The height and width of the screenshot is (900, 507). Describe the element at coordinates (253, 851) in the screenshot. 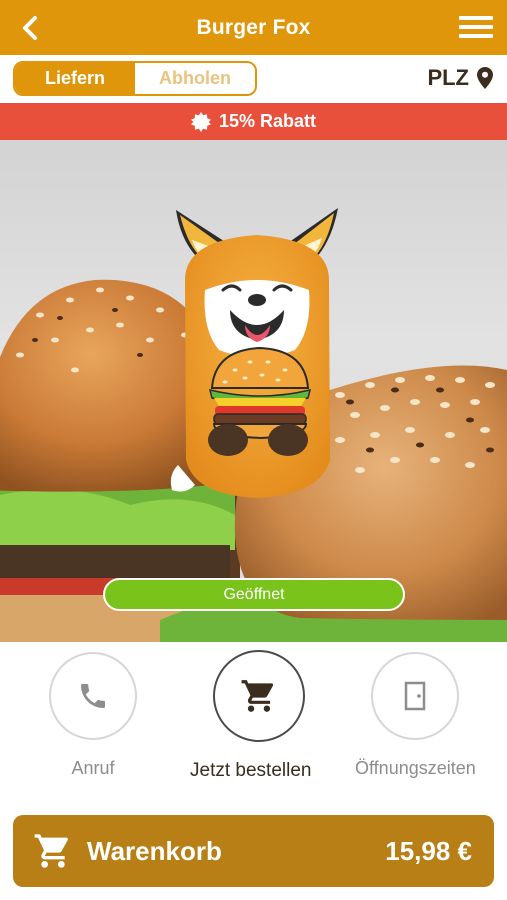

I see `cart-bar: Warenkorb 15,98 €` at that location.